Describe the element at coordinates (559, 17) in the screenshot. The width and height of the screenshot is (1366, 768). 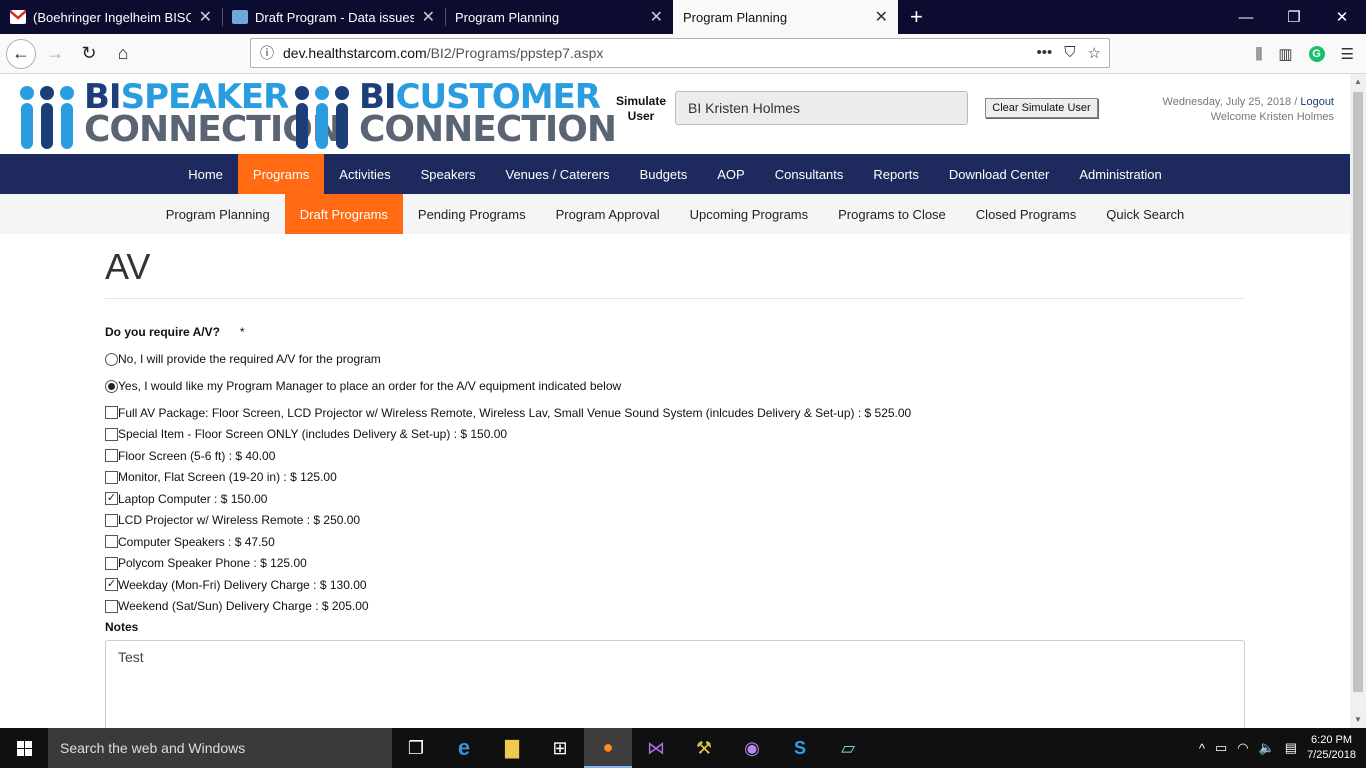
I see `browser-tab-program-planning: Program Planning ✕` at that location.